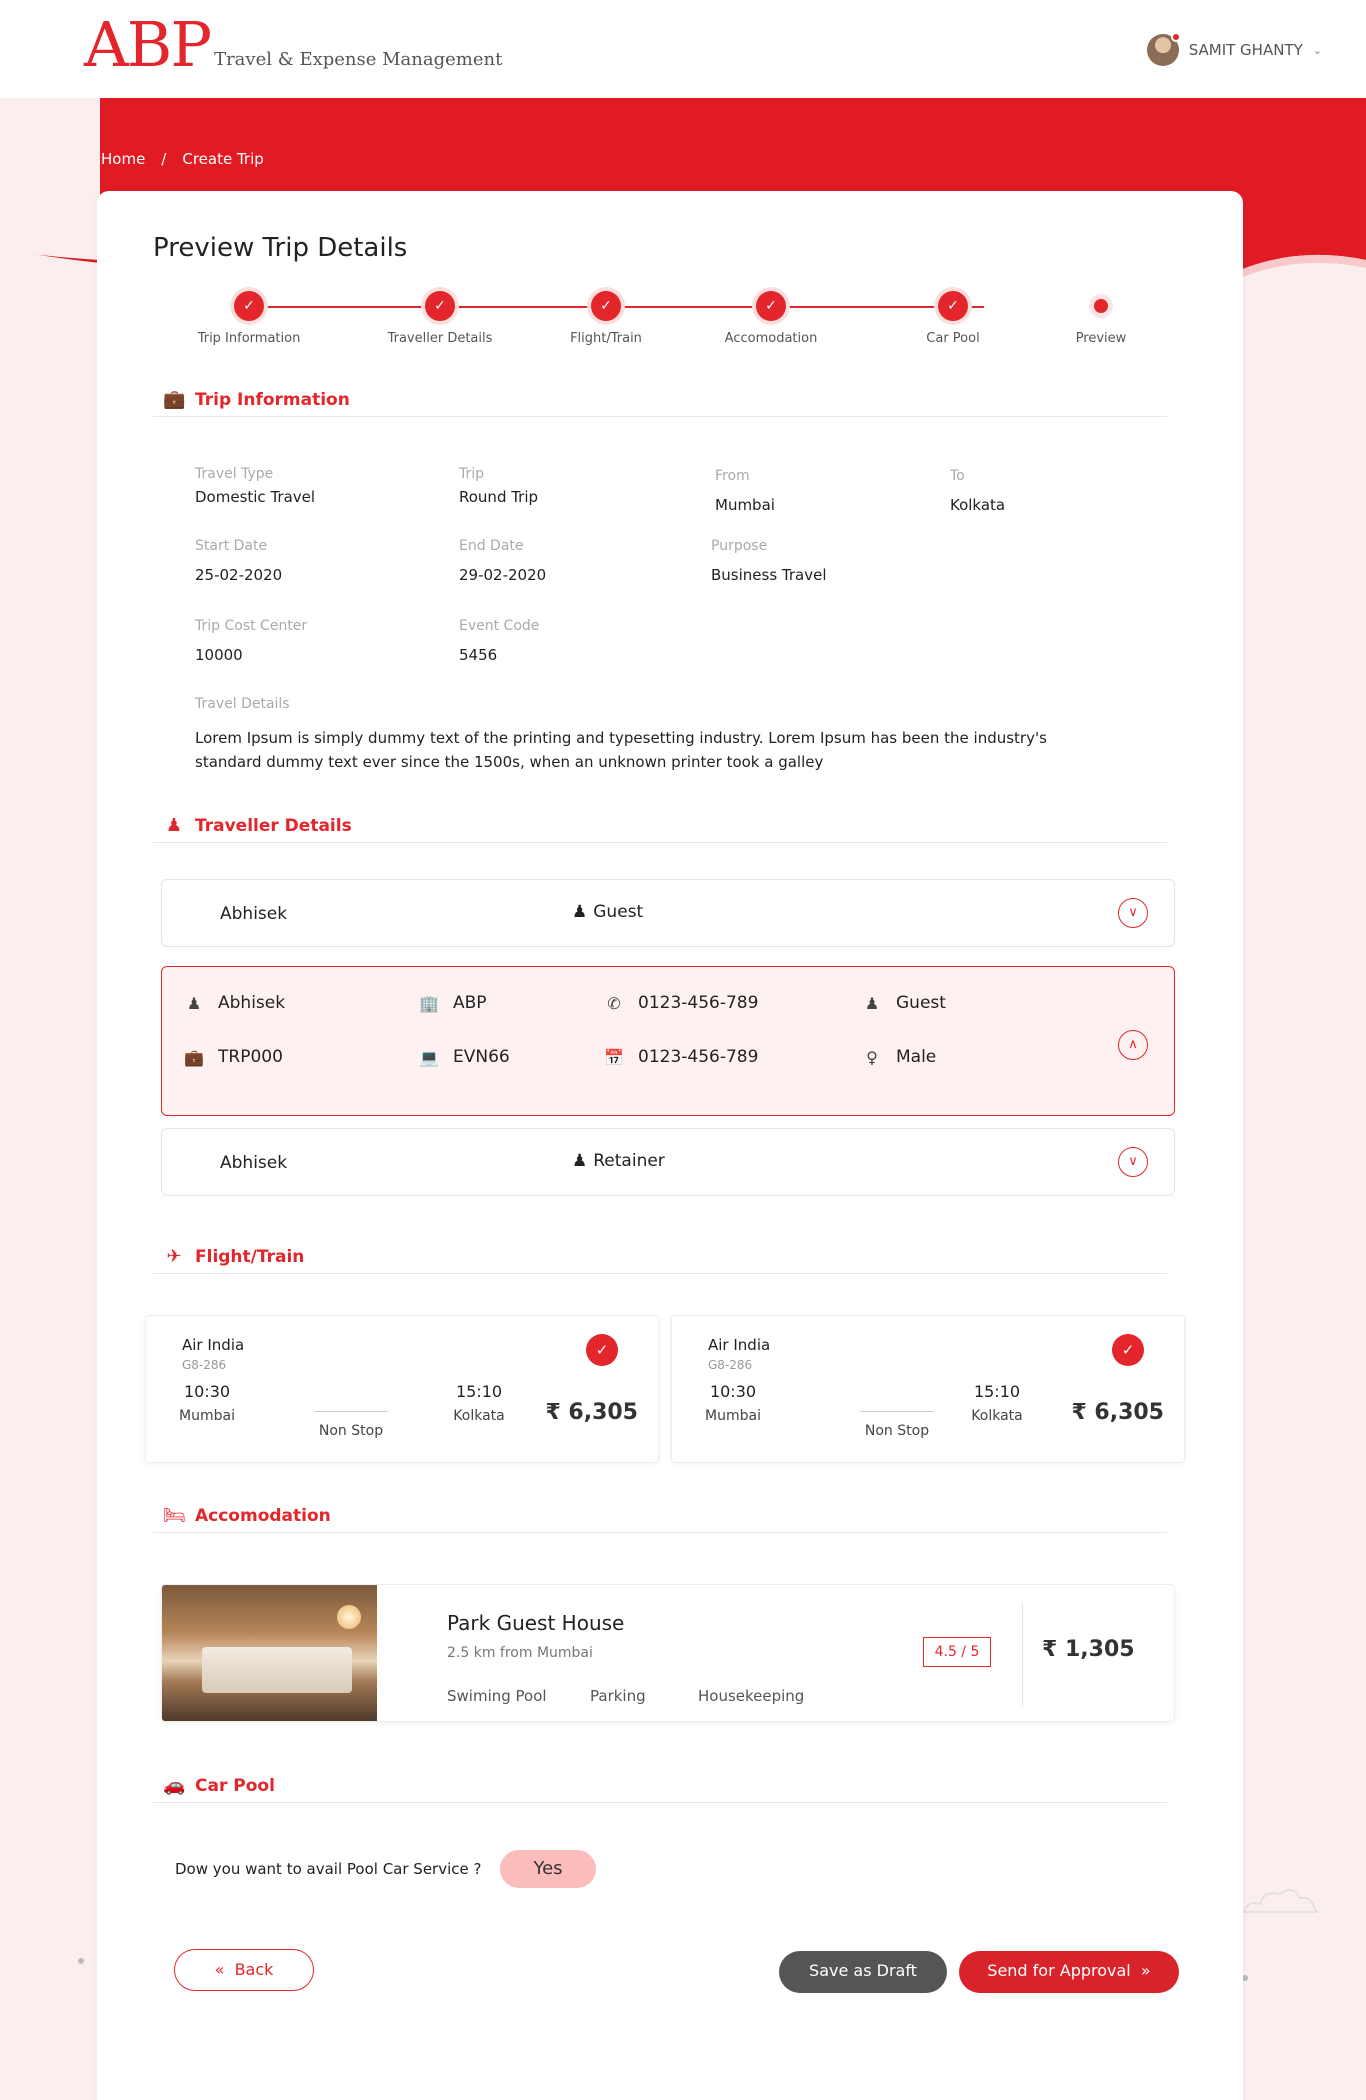 The width and height of the screenshot is (1366, 2100). What do you see at coordinates (618, 1696) in the screenshot?
I see `amenity: Parking` at bounding box center [618, 1696].